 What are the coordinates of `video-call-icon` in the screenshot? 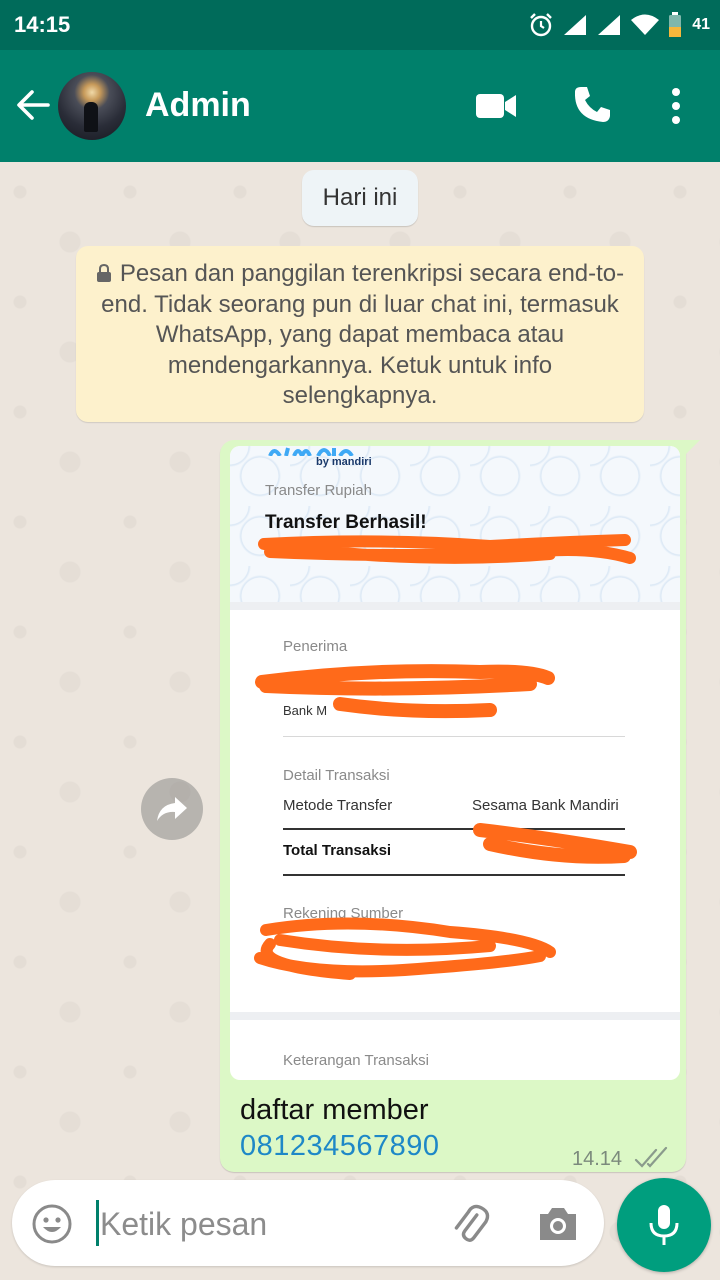 It's located at (496, 106).